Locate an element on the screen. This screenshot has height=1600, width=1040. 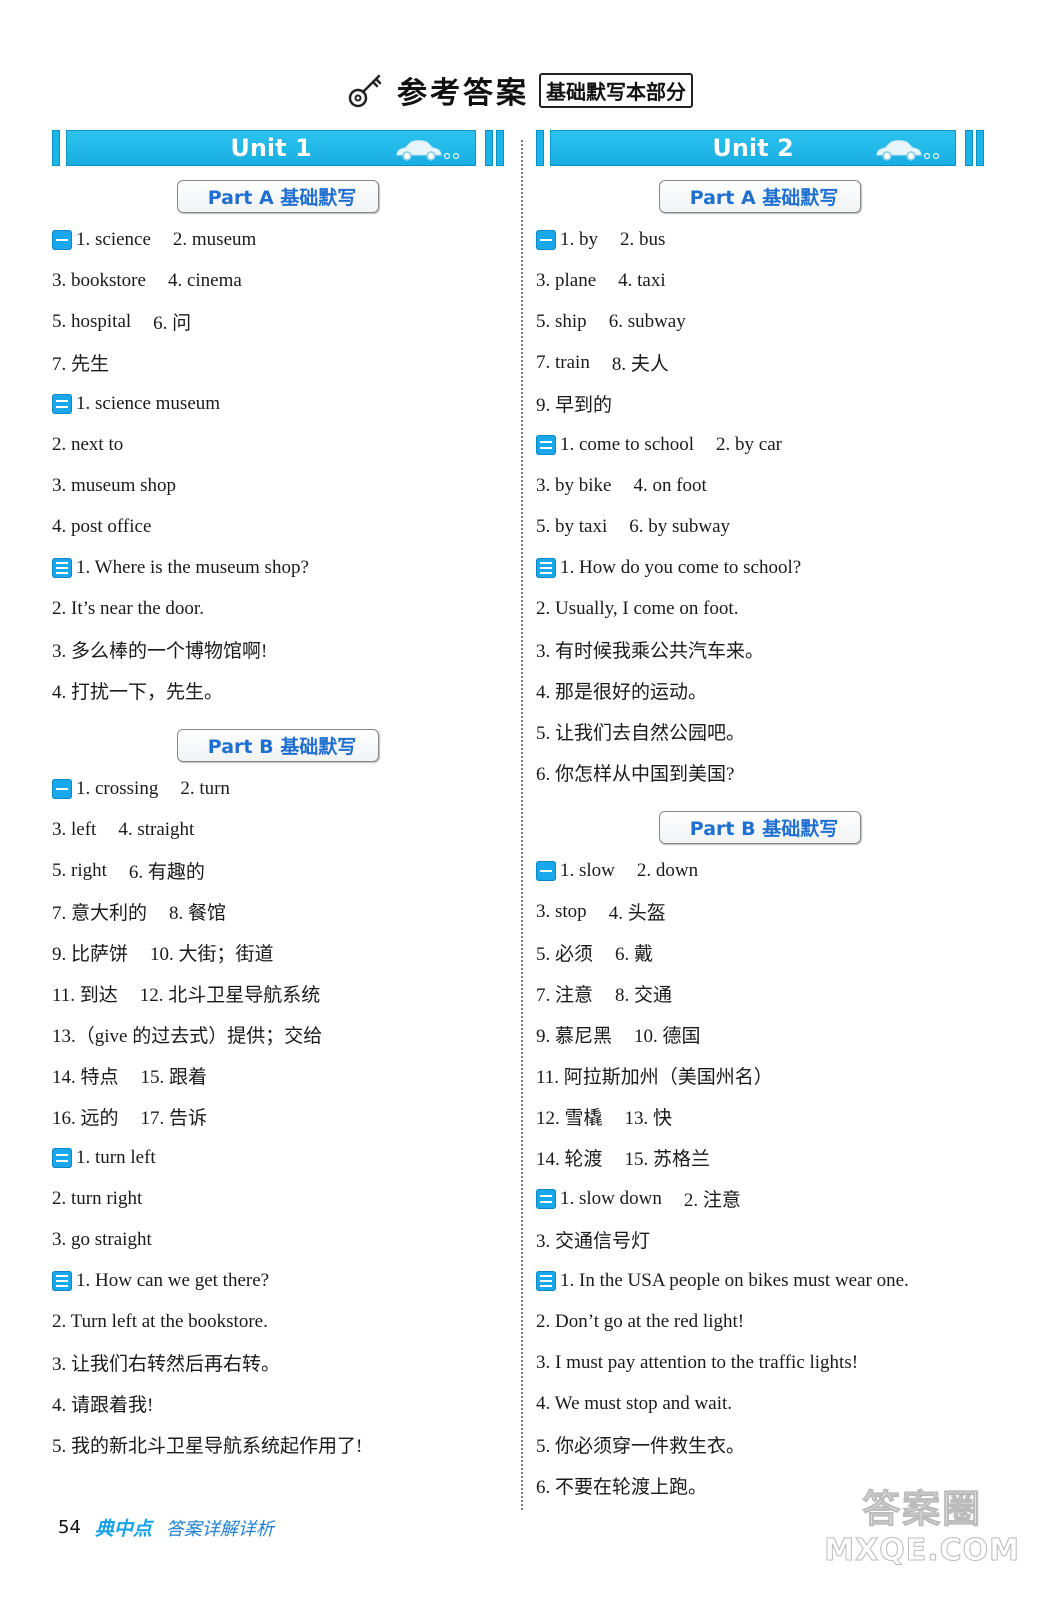
answer-line: 2. It’s near the door. is located at coordinates (278, 608).